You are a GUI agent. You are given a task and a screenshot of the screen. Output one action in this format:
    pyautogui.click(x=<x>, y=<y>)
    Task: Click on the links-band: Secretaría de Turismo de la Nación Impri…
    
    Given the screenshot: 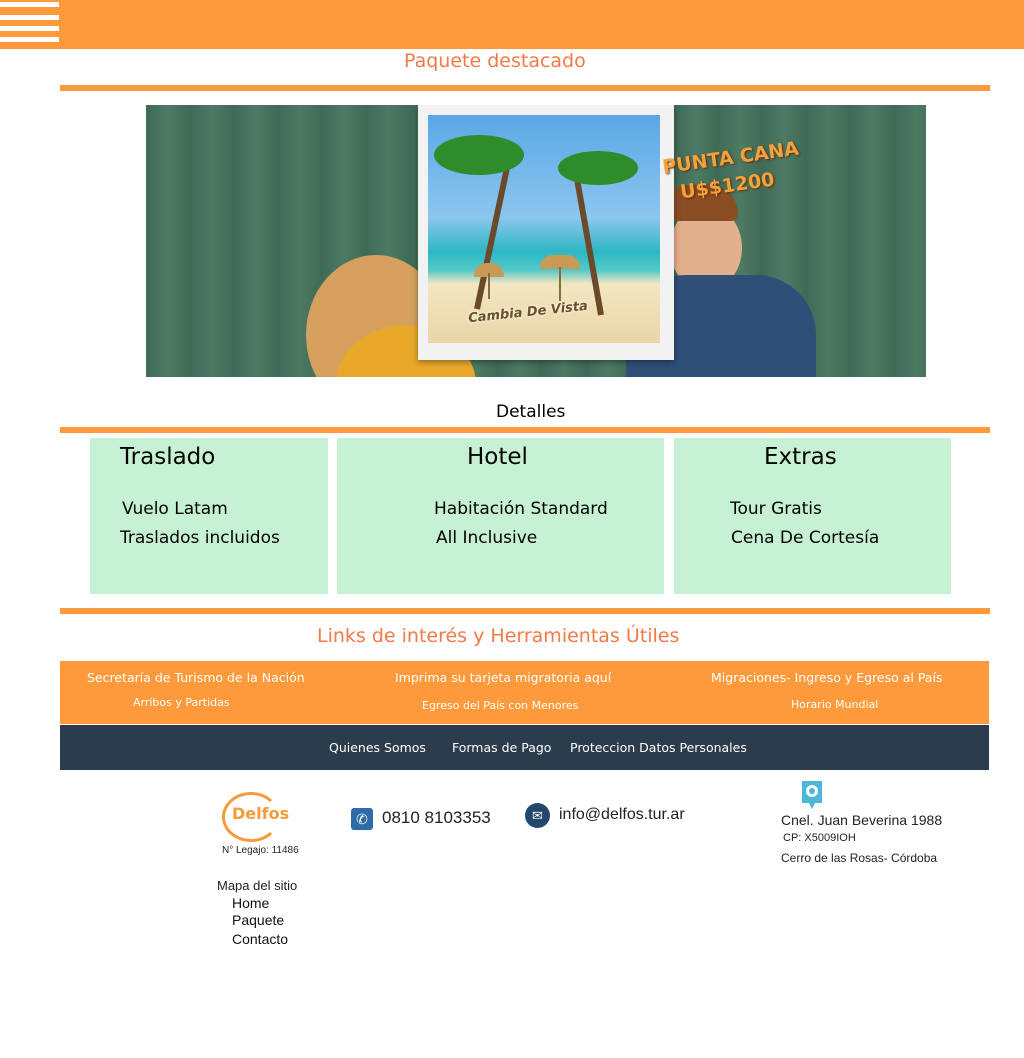 What is the action you would take?
    pyautogui.click(x=524, y=692)
    